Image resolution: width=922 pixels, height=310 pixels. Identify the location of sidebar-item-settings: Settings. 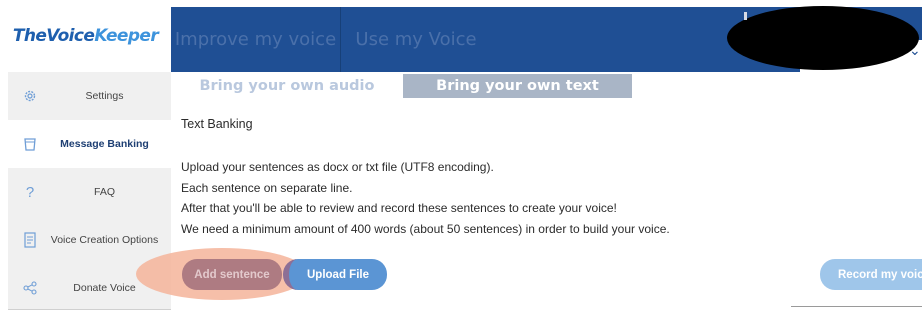
(89, 96).